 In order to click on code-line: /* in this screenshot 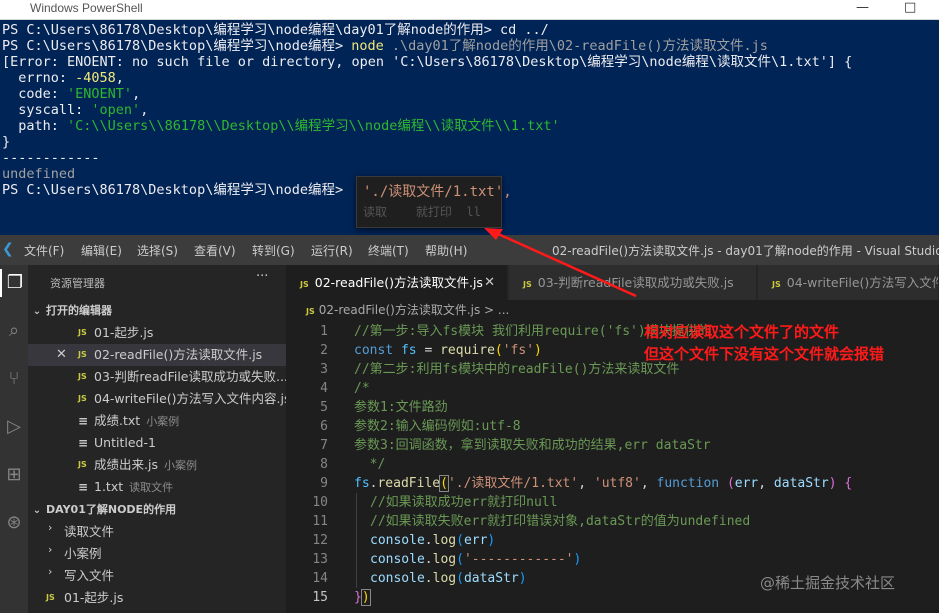, I will do `click(362, 388)`.